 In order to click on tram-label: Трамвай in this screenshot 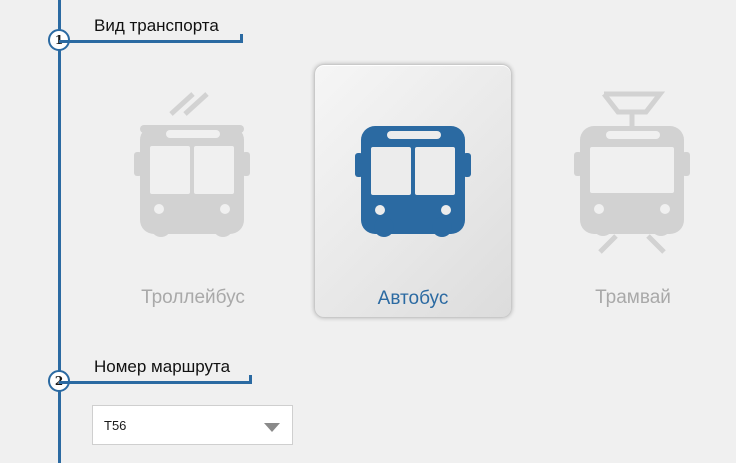, I will do `click(633, 297)`.